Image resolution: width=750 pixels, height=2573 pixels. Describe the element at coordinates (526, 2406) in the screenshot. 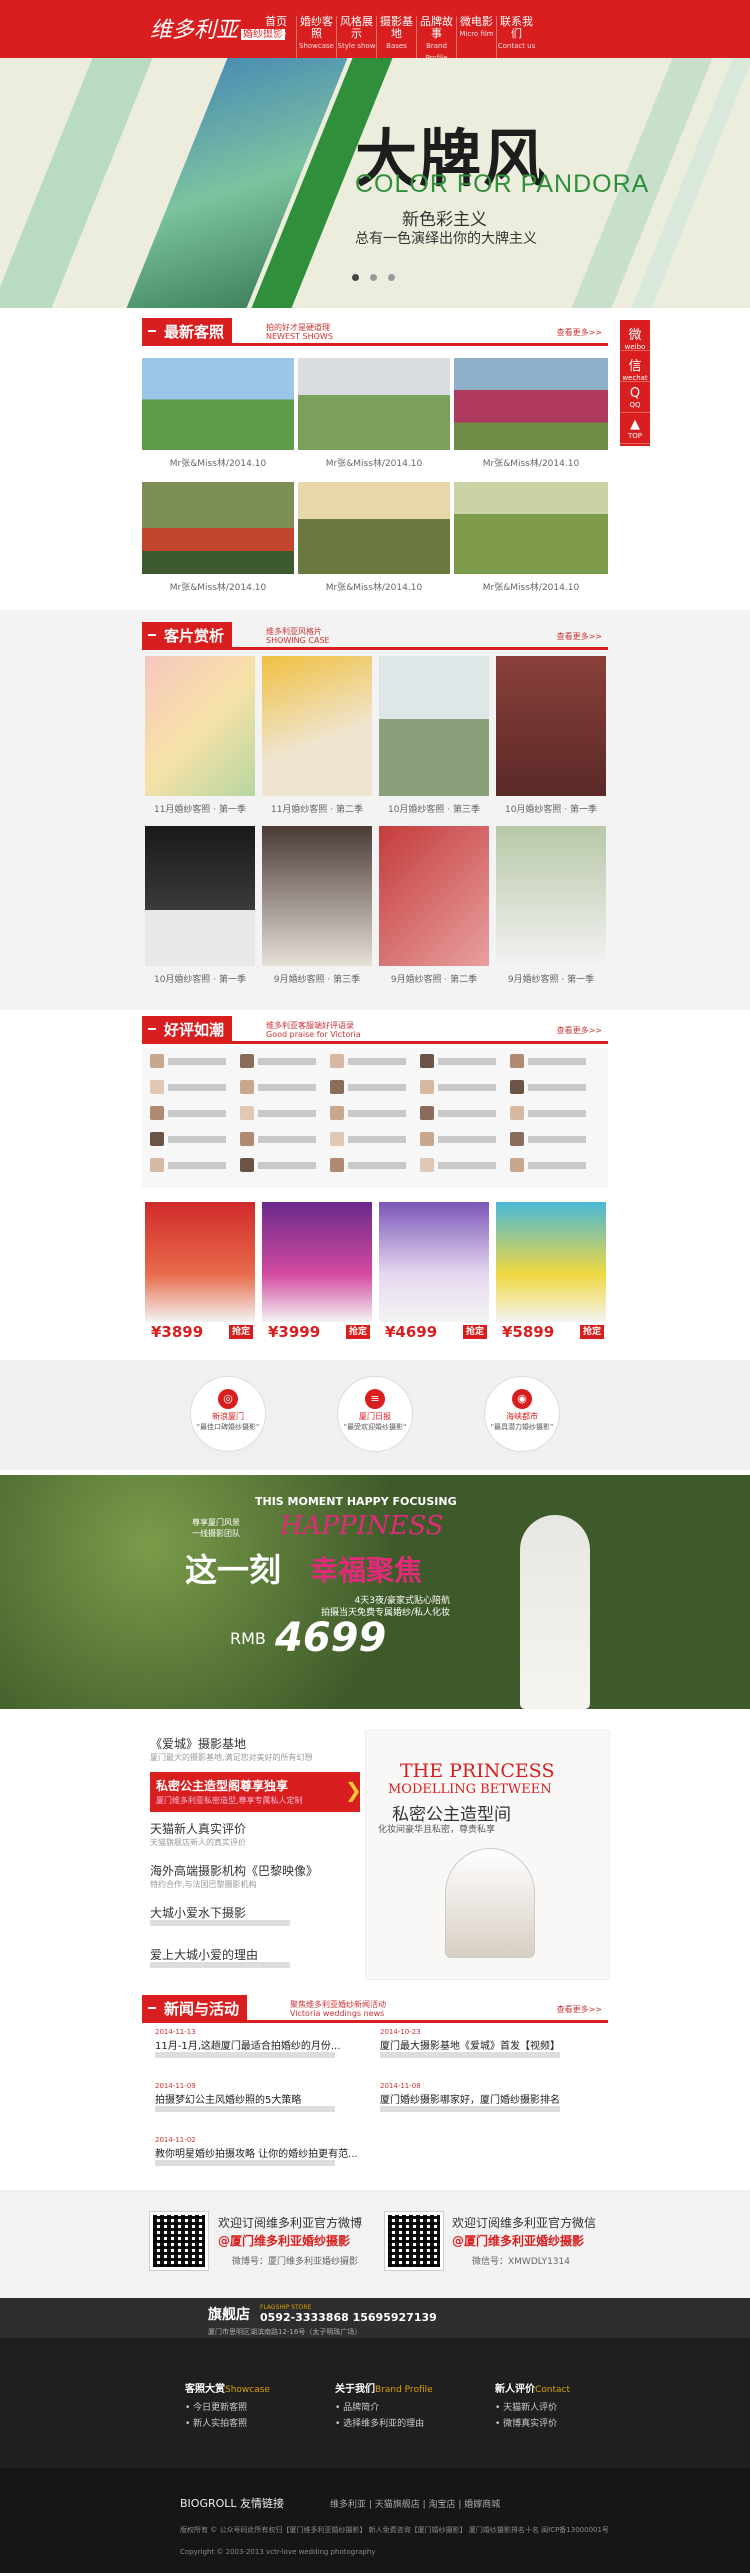

I see `footer-link: • 天猫新人评价` at that location.